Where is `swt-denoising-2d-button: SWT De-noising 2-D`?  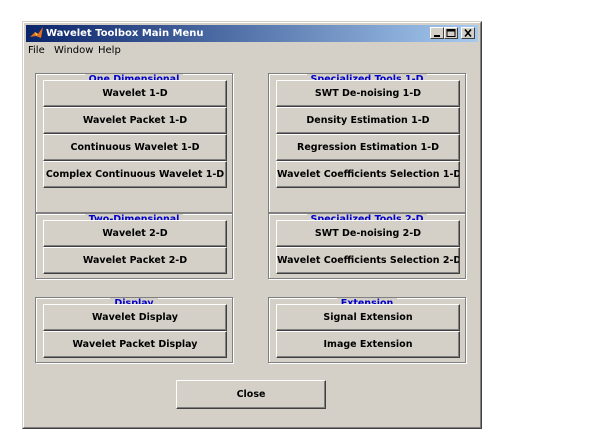
swt-denoising-2d-button: SWT De-noising 2-D is located at coordinates (368, 233).